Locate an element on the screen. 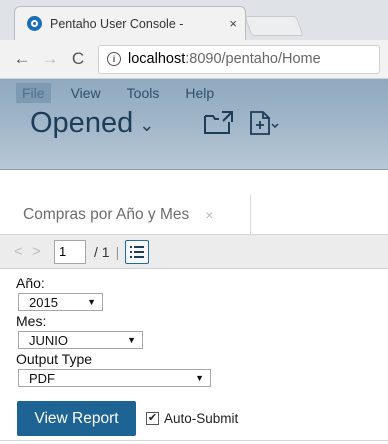 The width and height of the screenshot is (388, 444). auto-submit-option: ✔ Auto-Submit is located at coordinates (192, 418).